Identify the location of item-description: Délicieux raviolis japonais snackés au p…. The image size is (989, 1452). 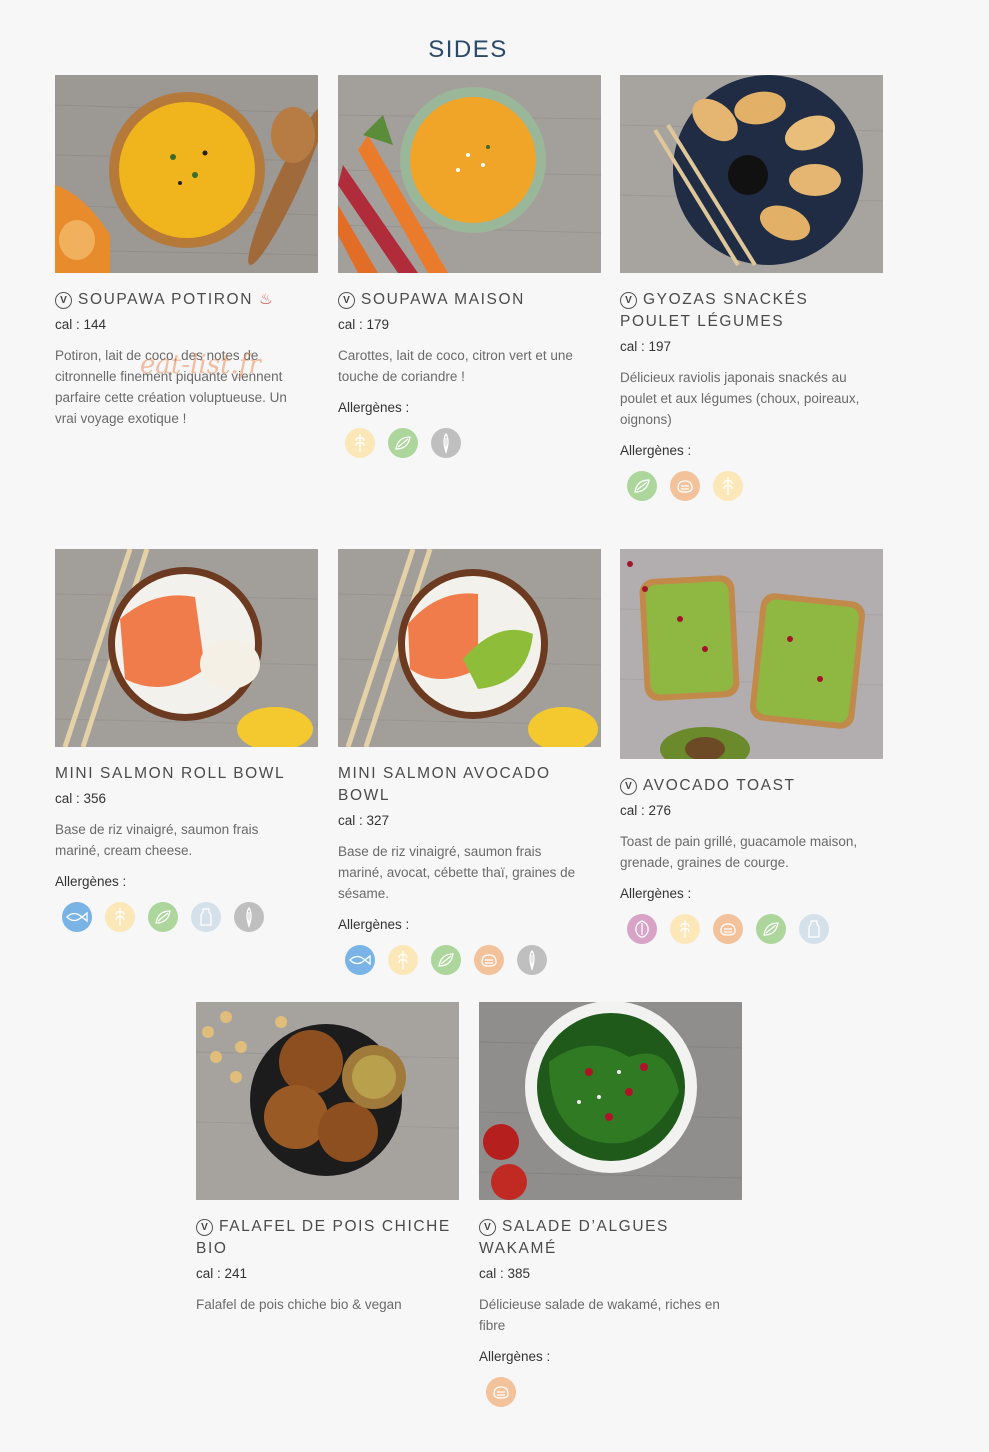
(740, 398).